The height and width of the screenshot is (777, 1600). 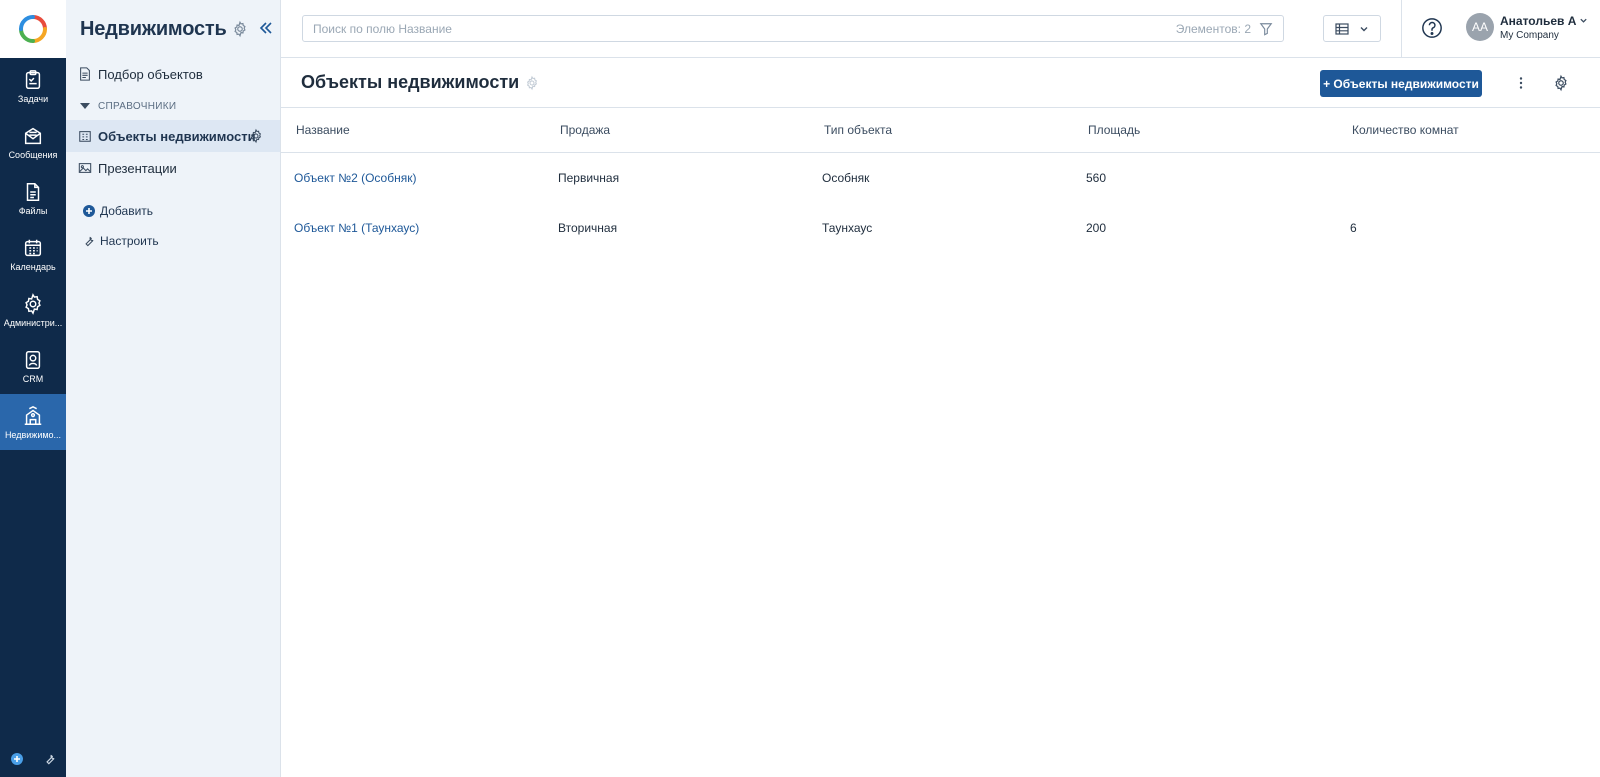 What do you see at coordinates (1352, 28) in the screenshot?
I see `view-switcher` at bounding box center [1352, 28].